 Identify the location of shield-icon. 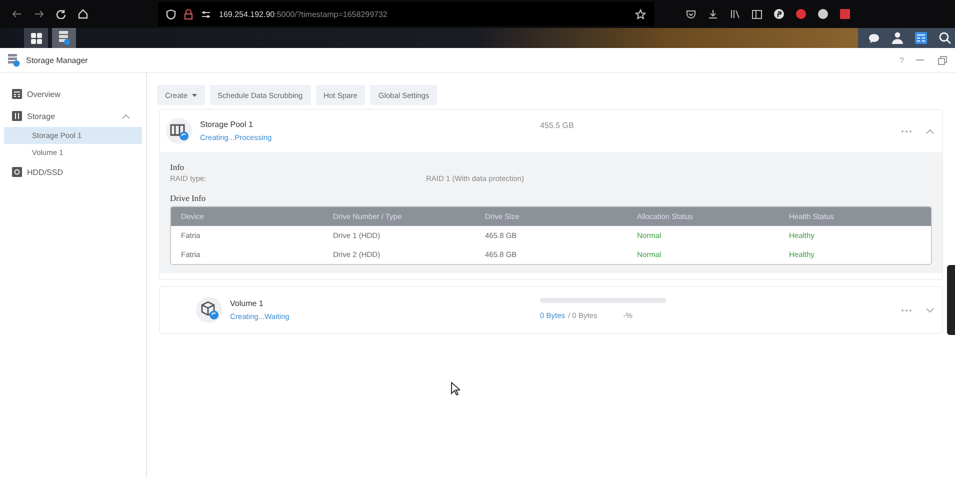
(171, 14).